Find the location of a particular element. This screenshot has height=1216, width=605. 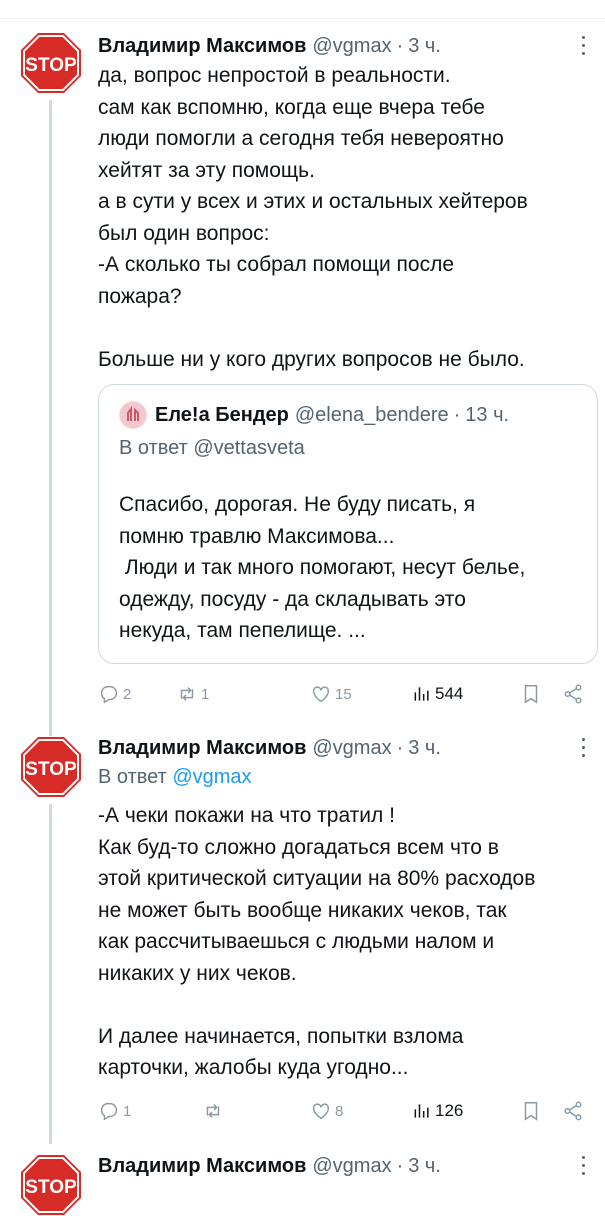

reply-handle-link: @vgmax is located at coordinates (211, 777).